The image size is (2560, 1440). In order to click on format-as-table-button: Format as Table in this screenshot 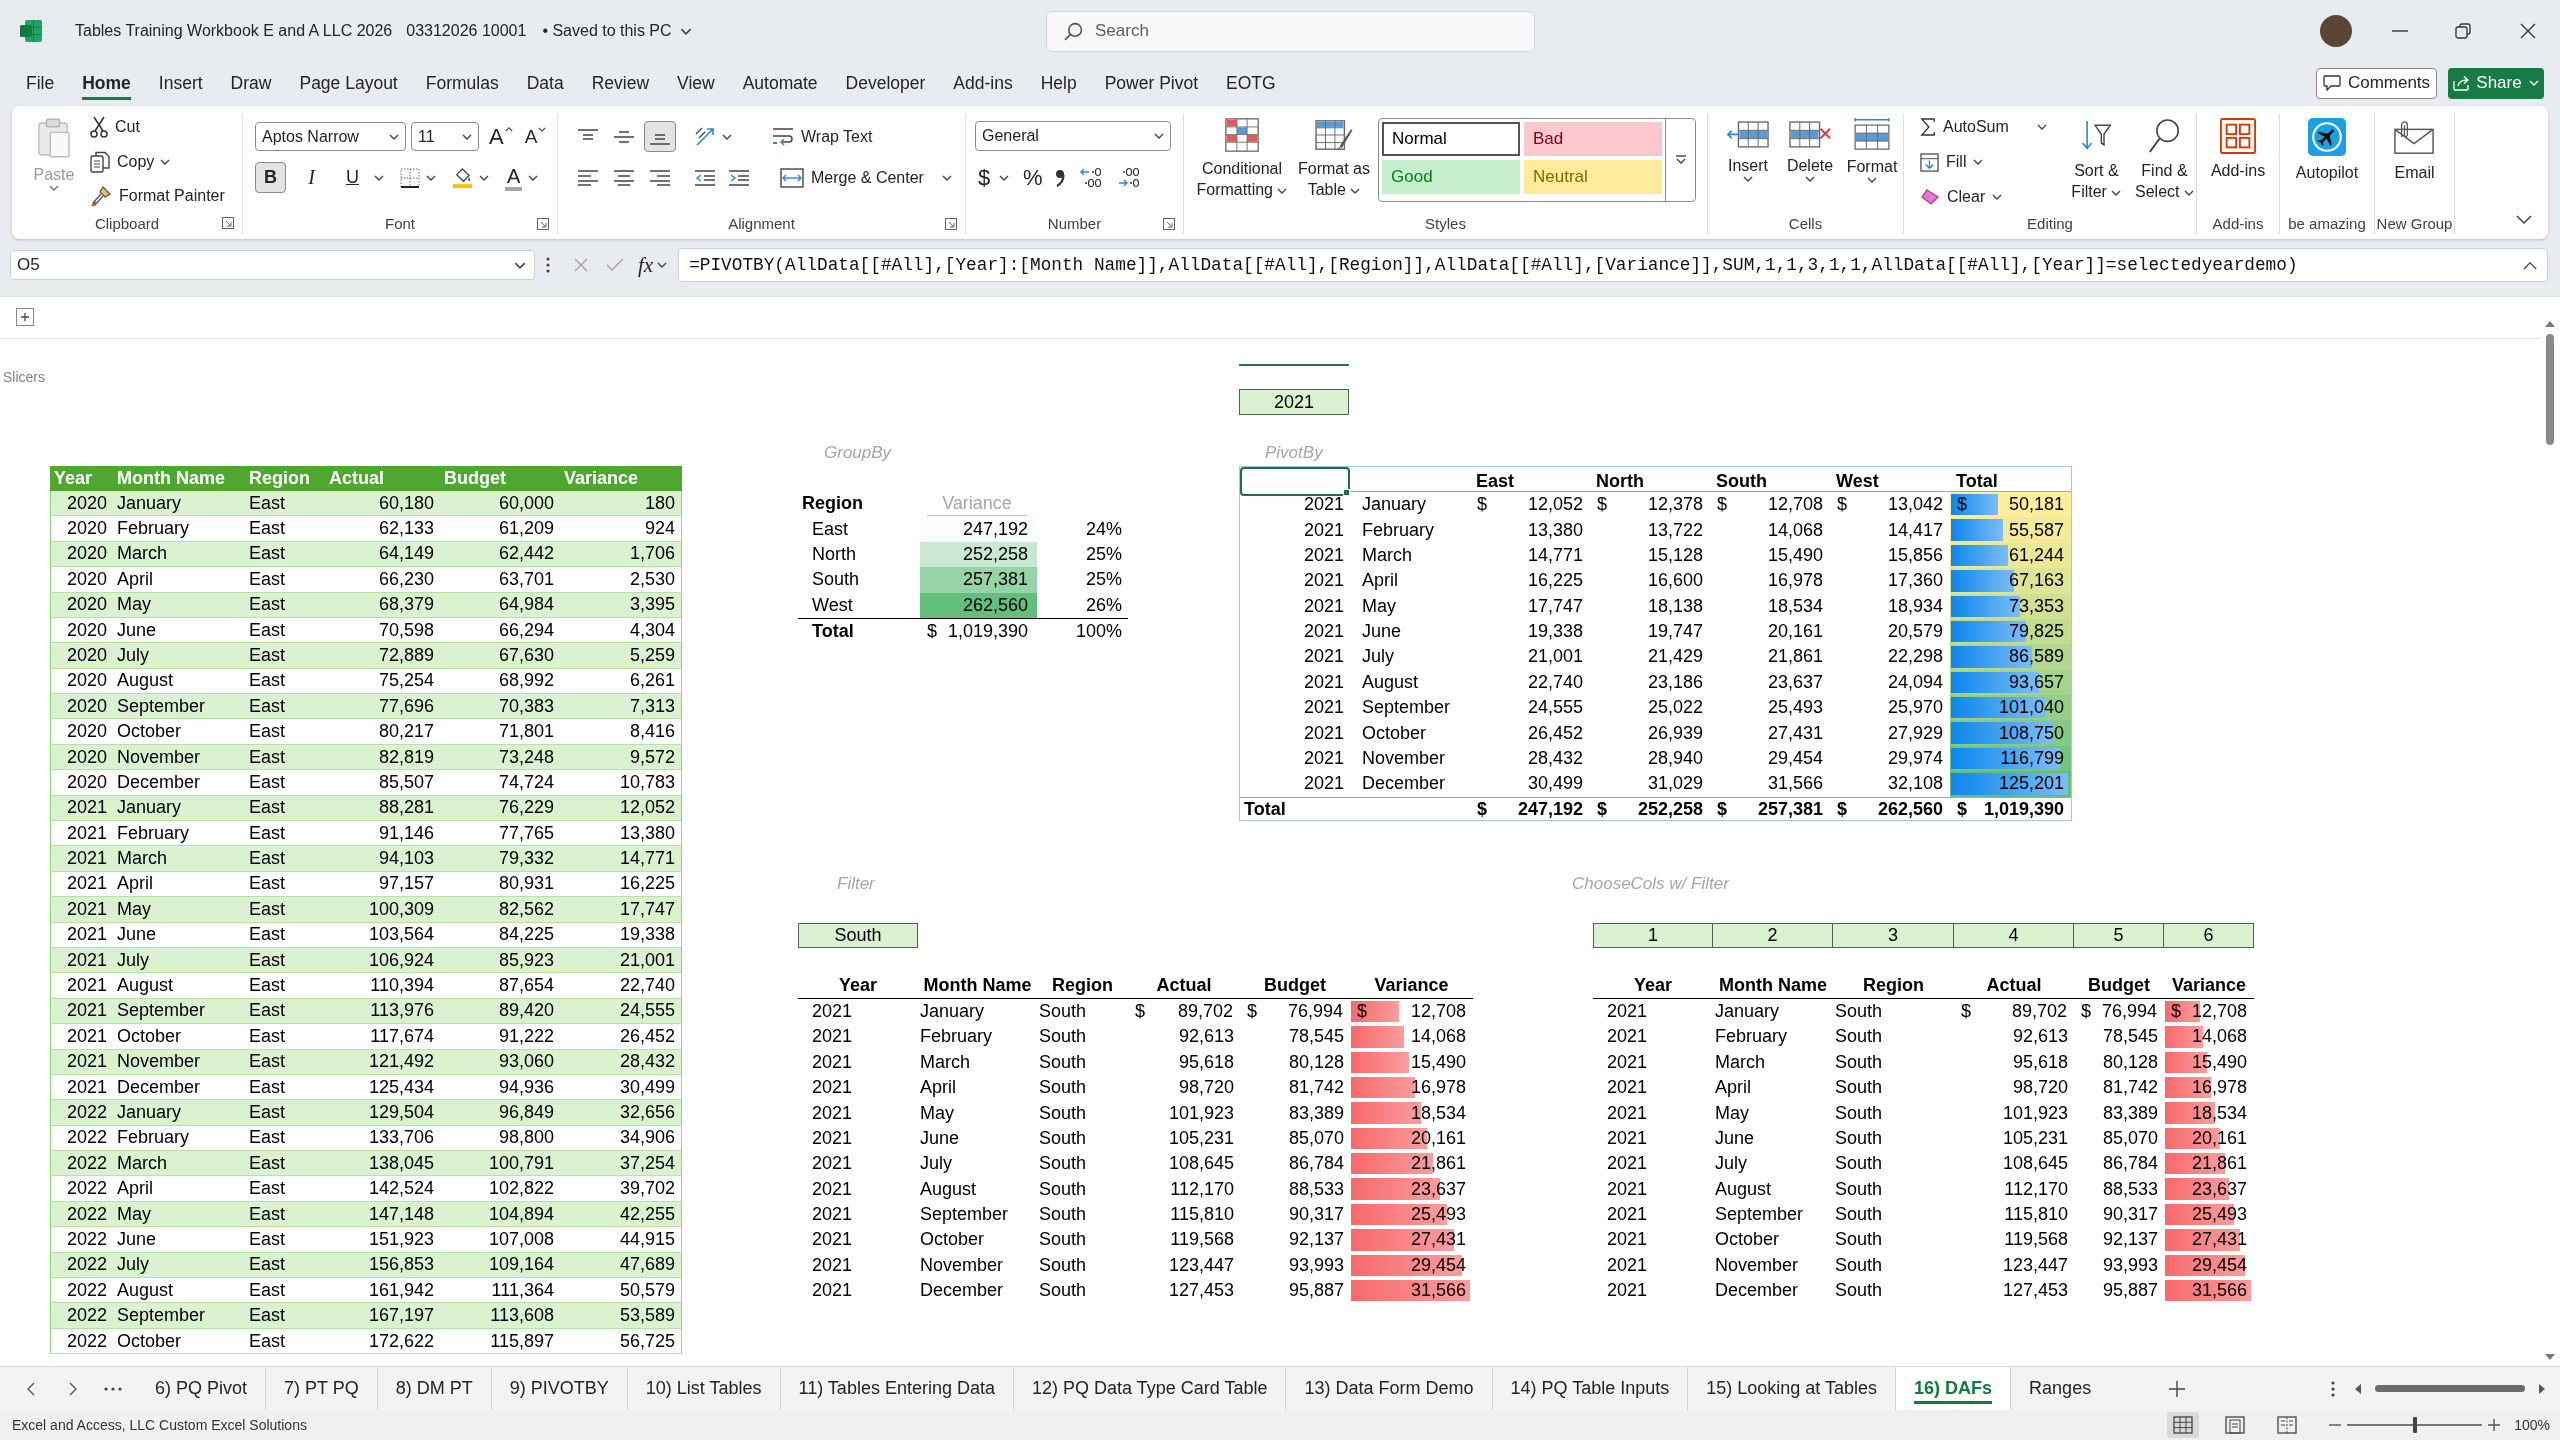, I will do `click(1334, 163)`.